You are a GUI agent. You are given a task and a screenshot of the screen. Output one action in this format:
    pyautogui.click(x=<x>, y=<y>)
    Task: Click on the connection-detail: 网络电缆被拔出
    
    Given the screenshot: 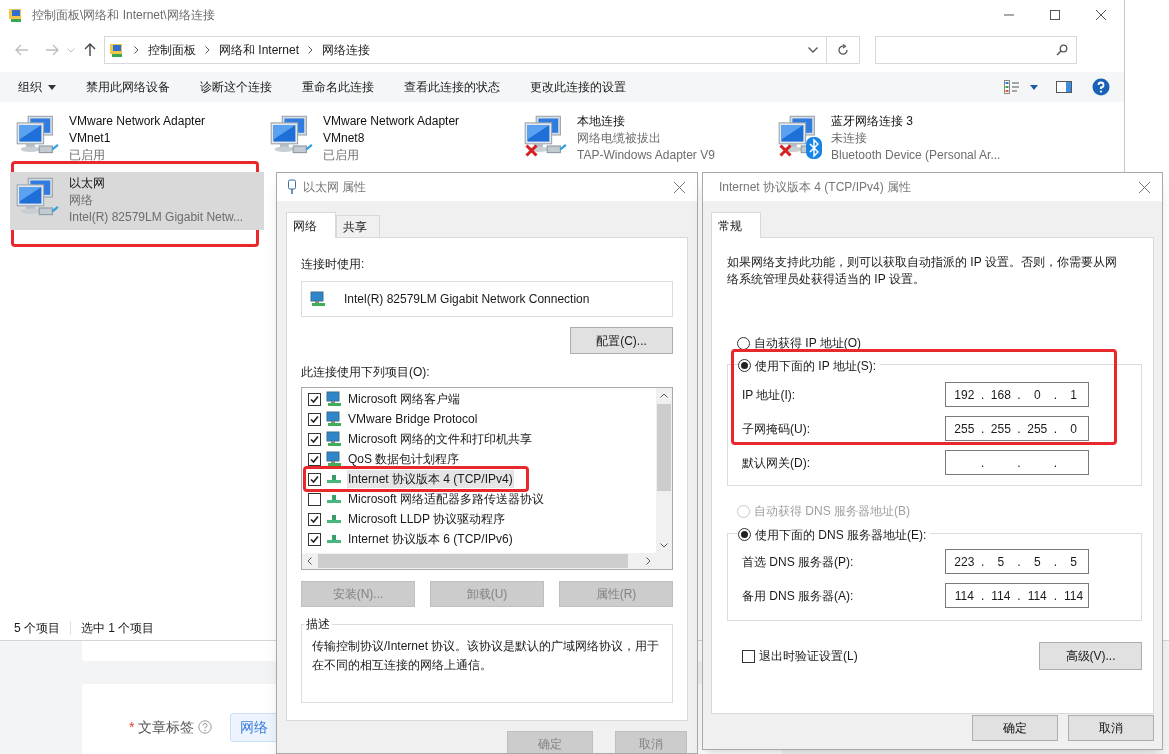 What is the action you would take?
    pyautogui.click(x=619, y=138)
    